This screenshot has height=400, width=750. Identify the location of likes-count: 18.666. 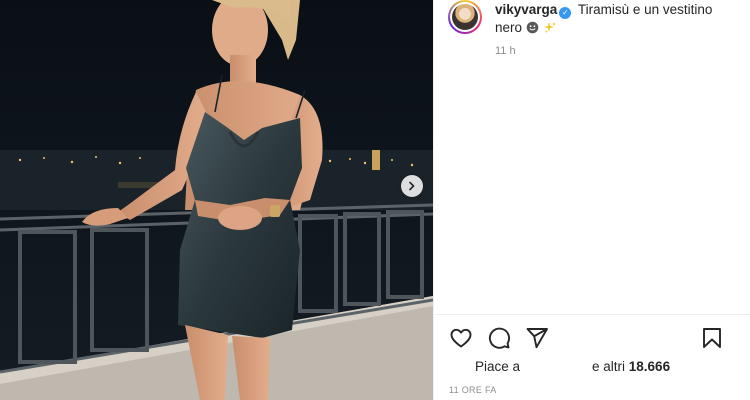
(649, 366).